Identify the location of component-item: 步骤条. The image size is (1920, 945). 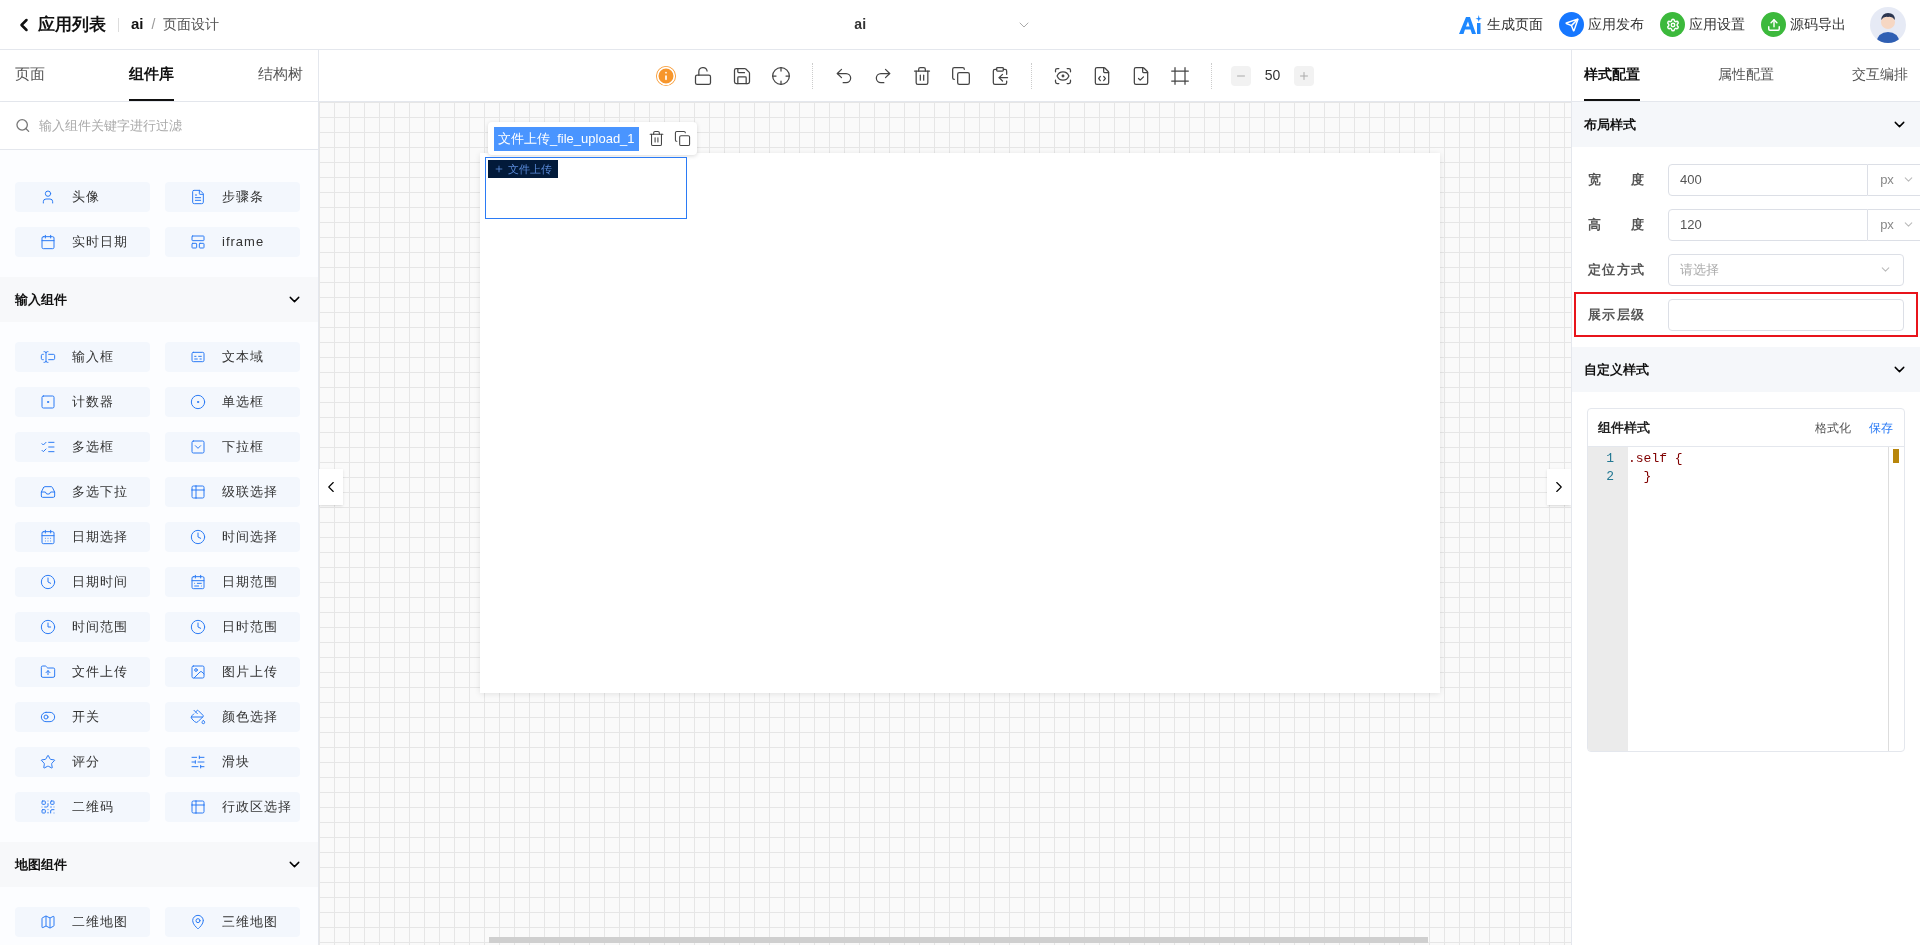
(232, 197).